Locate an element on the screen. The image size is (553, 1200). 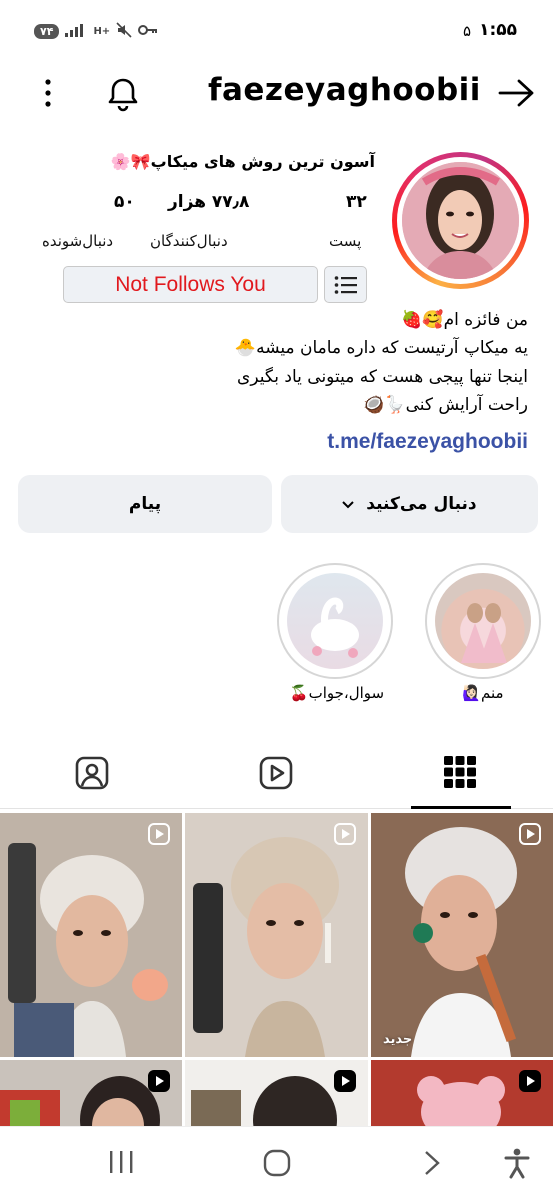
profile-username: faezeyaghoobii is located at coordinates (344, 90).